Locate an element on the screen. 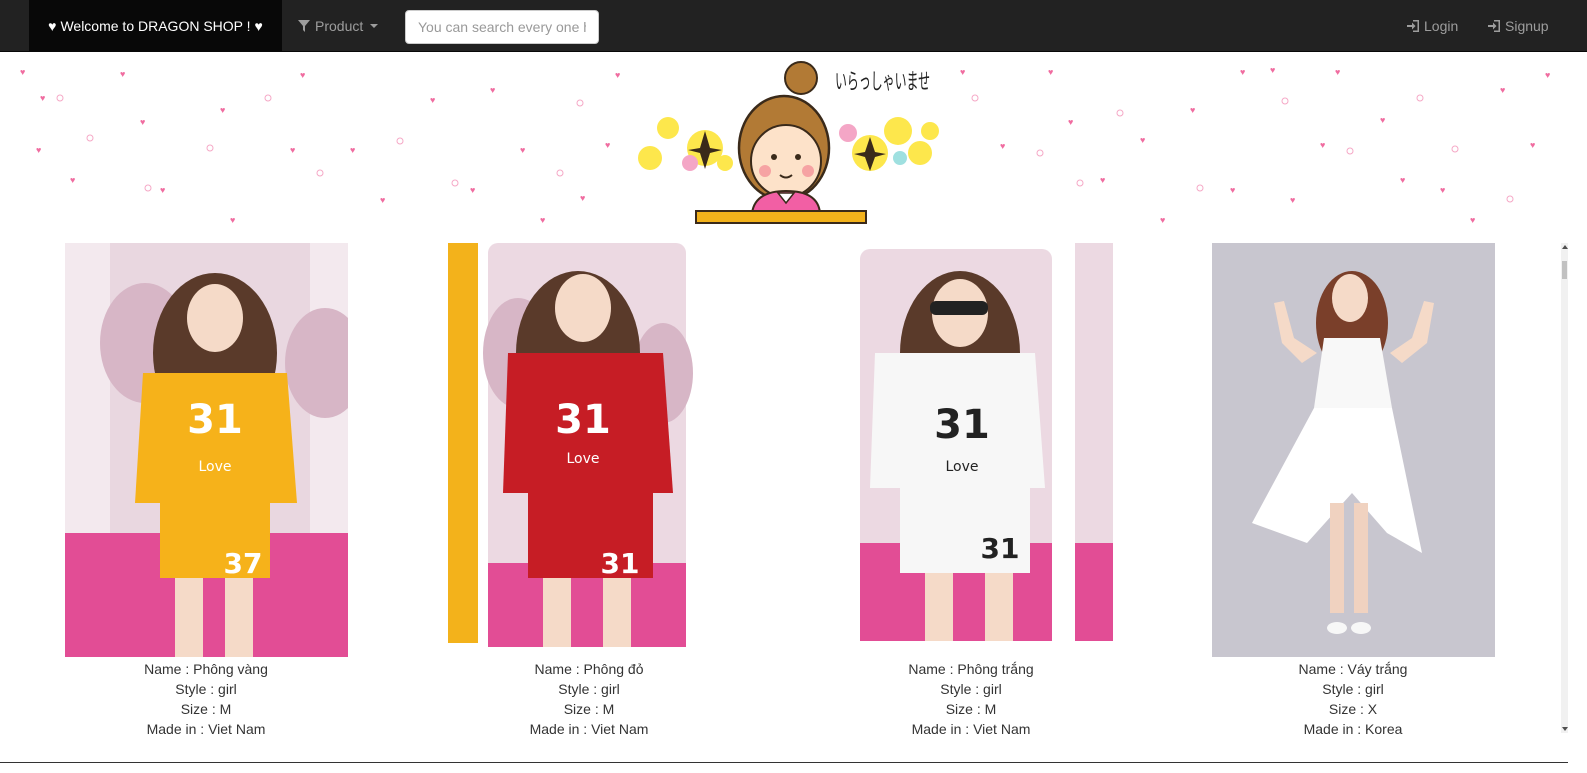  log-in-icon is located at coordinates (1494, 26).